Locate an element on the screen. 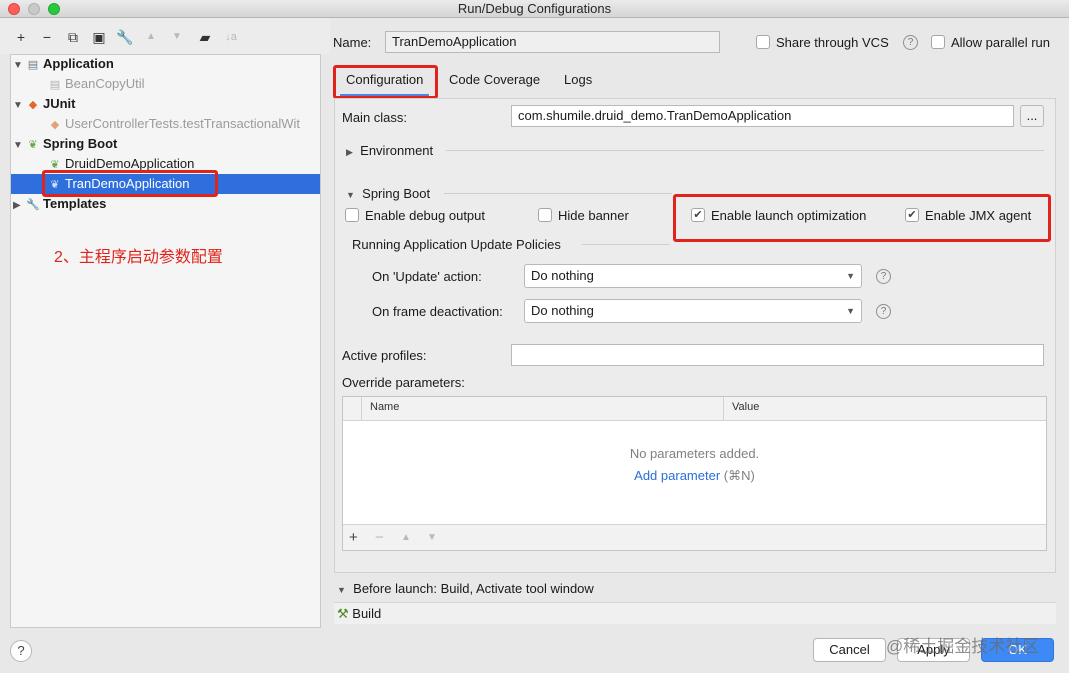  annotation-box-selected-config is located at coordinates (130, 183).